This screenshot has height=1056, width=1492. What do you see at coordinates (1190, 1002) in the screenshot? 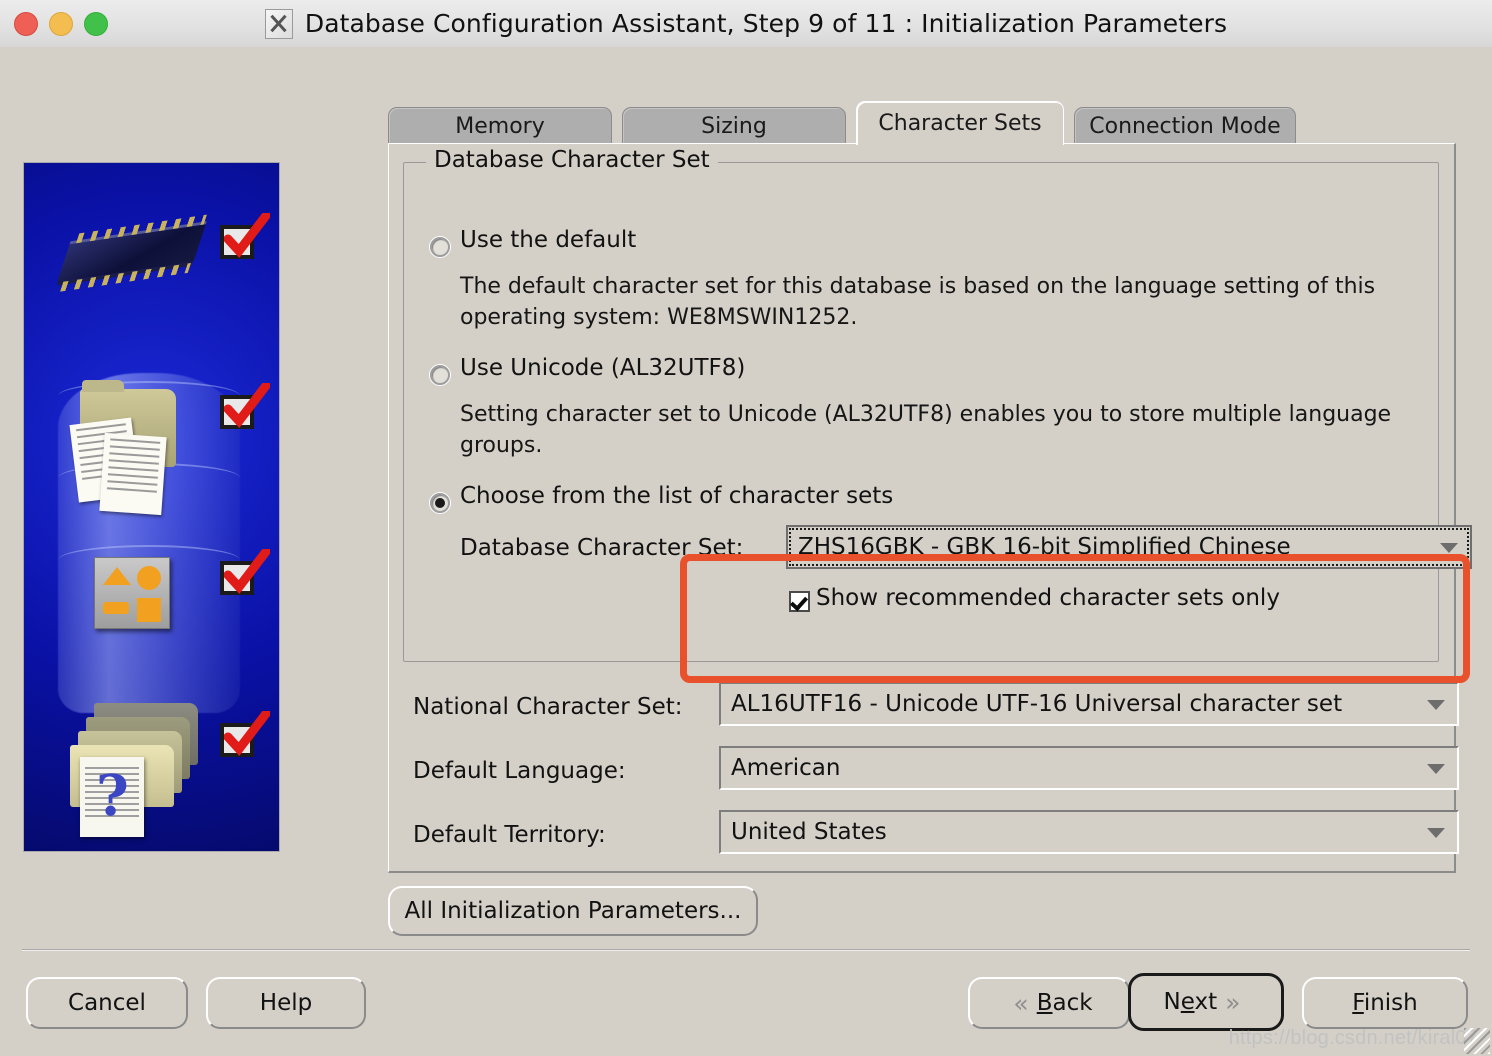
I see `next-button-label: Next` at bounding box center [1190, 1002].